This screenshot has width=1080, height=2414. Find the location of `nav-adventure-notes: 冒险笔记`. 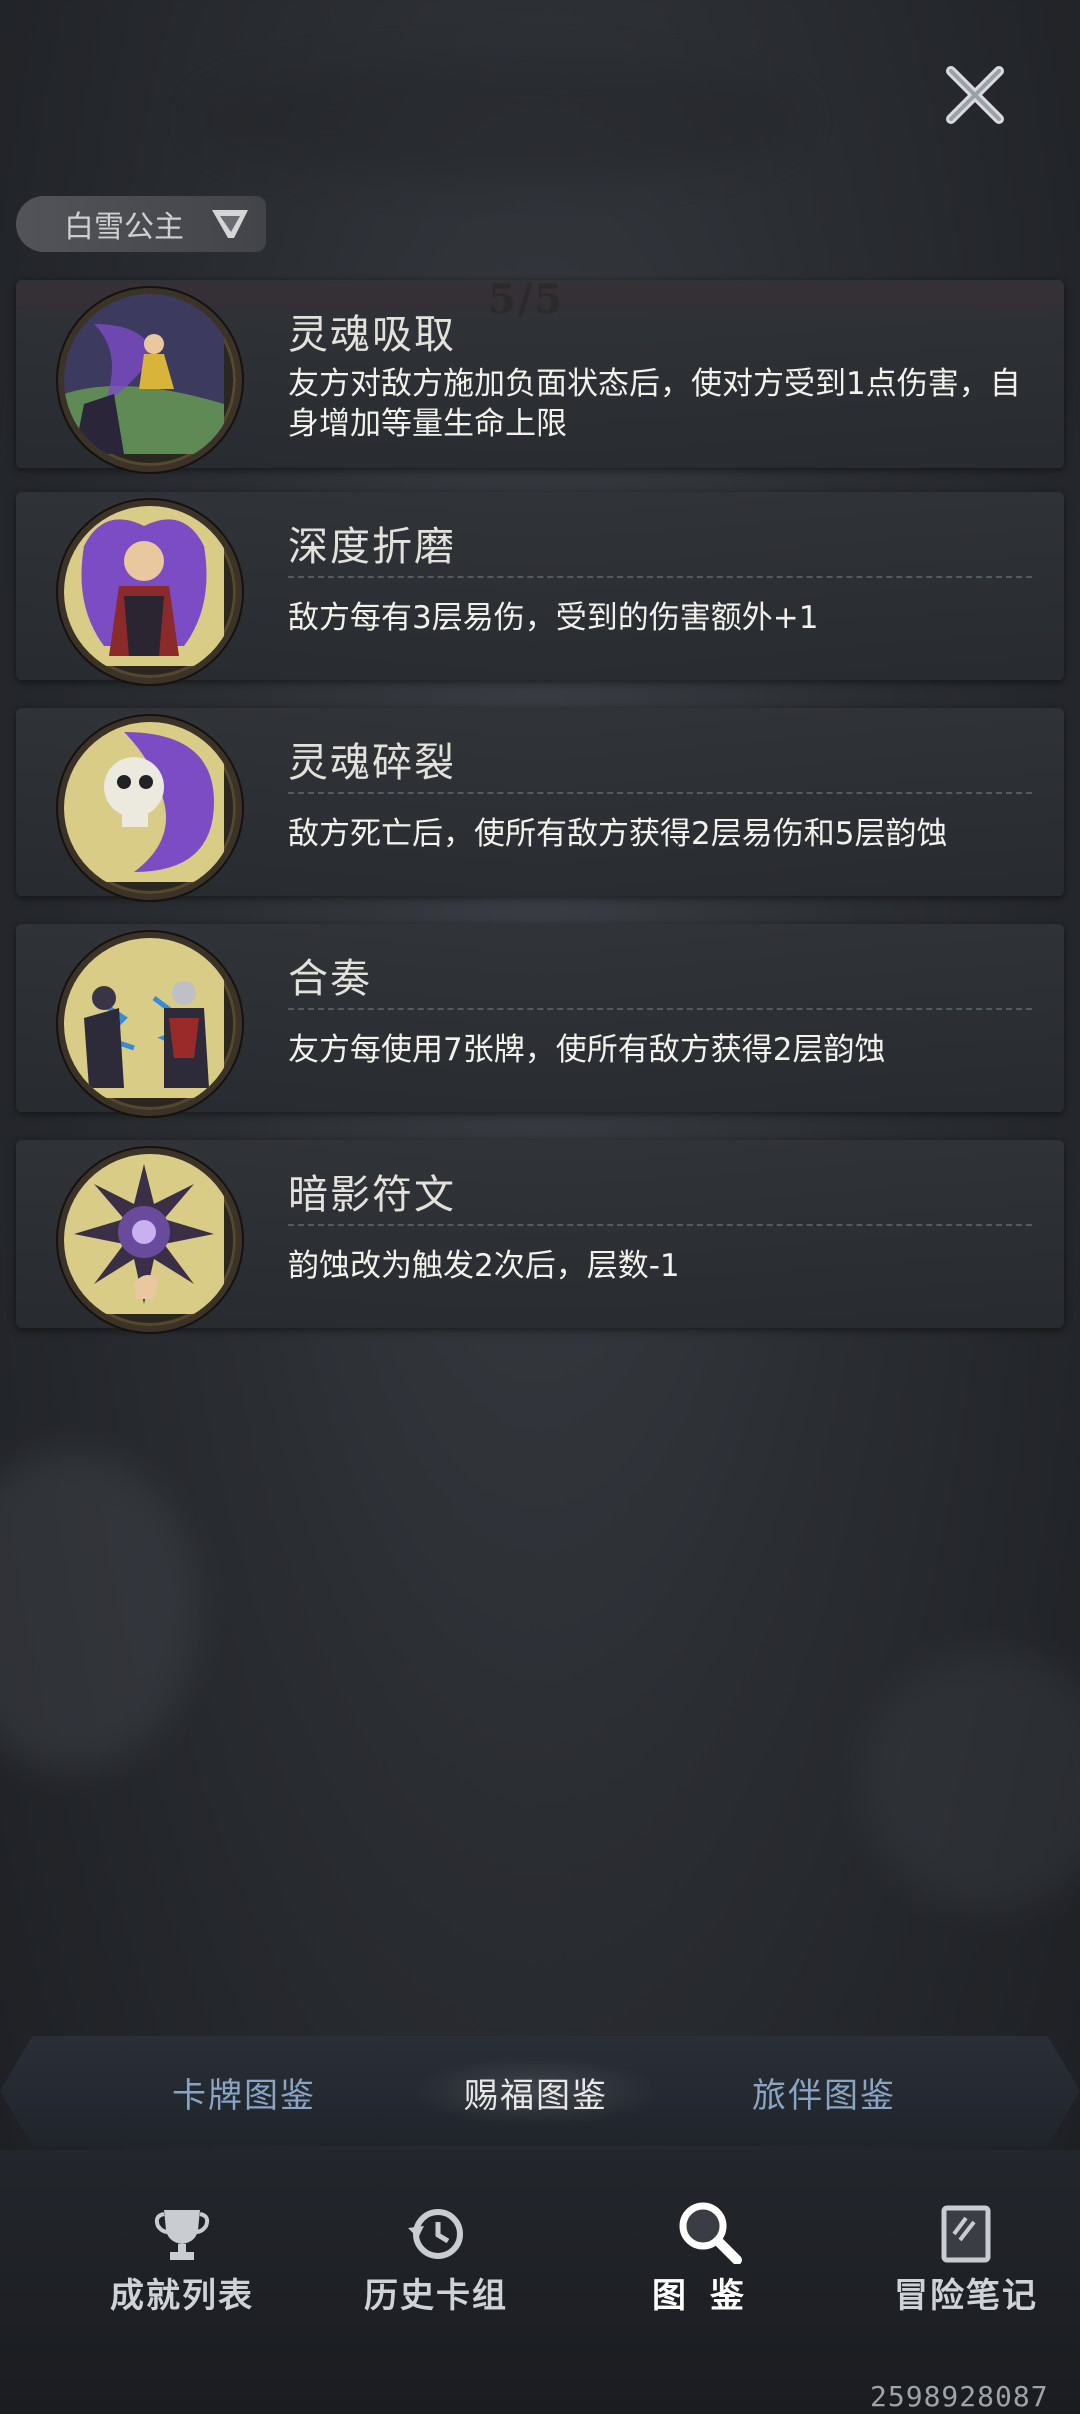

nav-adventure-notes: 冒险笔记 is located at coordinates (966, 2258).